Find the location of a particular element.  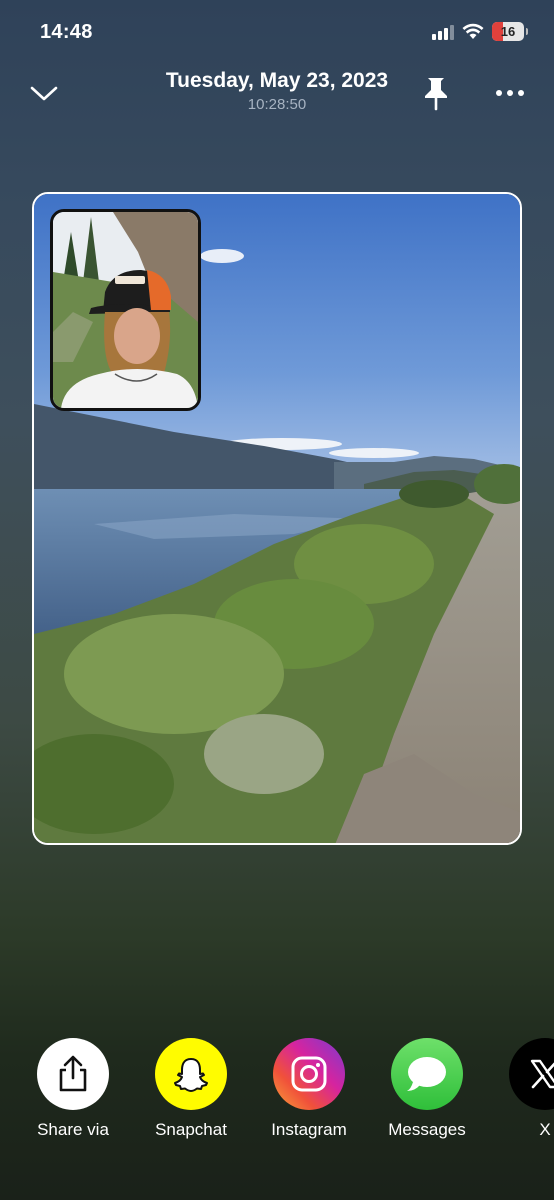

snapchat-button: Snapchat is located at coordinates (191, 1089).